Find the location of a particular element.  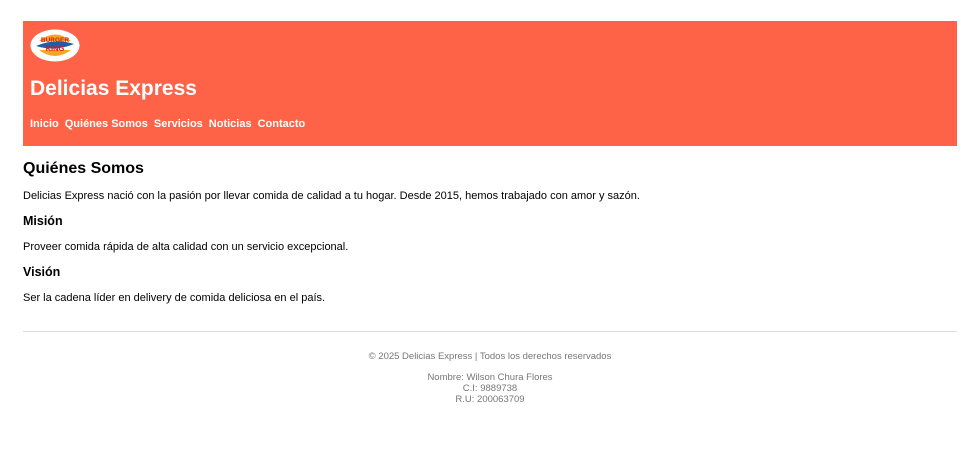

nav-item-servicios: Servicios is located at coordinates (178, 124).